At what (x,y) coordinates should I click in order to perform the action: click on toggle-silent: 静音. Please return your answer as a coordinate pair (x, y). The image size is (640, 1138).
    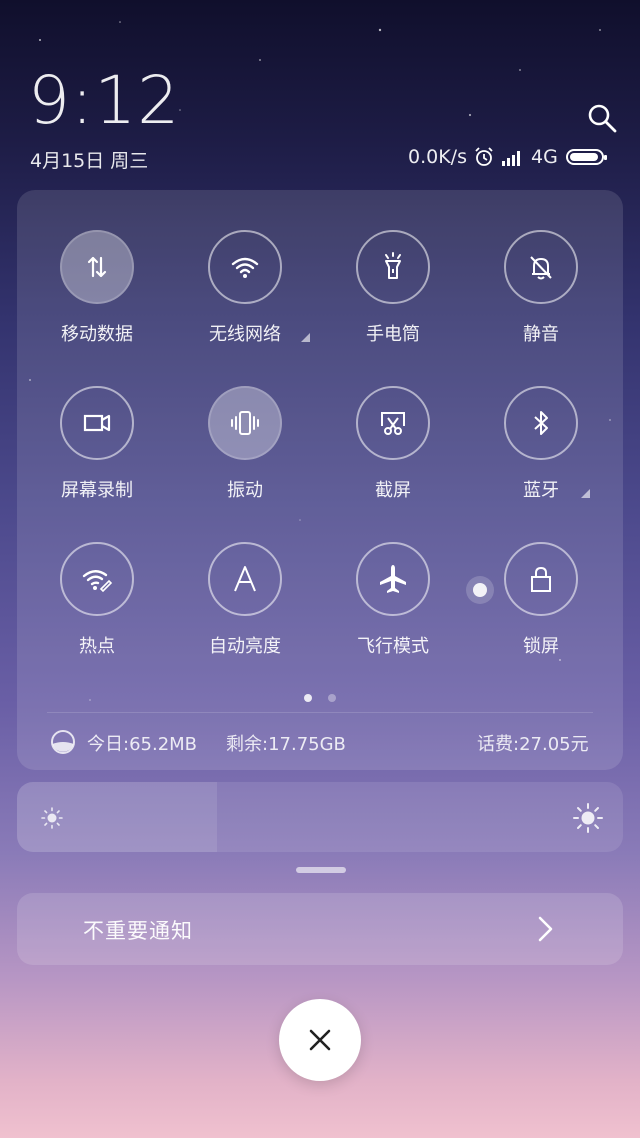
    Looking at the image, I should click on (542, 295).